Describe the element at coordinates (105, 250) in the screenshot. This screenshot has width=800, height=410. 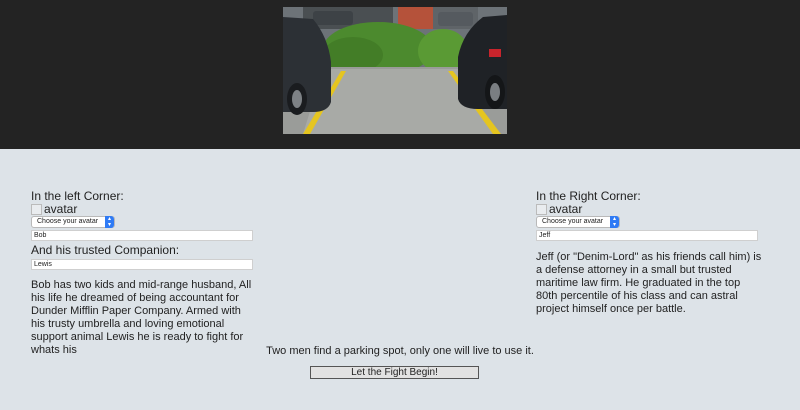
I see `companion-label: And his trusted Companion:` at that location.